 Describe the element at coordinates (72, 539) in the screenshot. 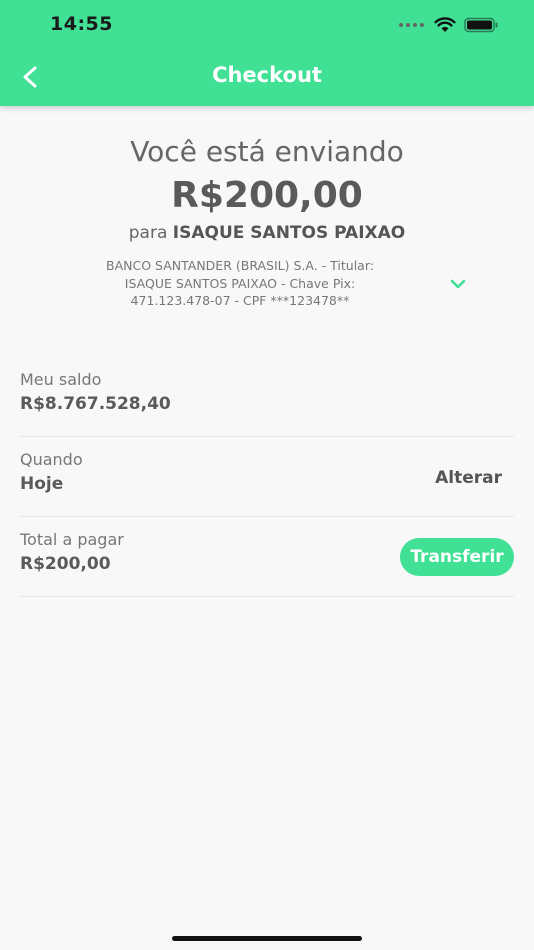

I see `total-label: Total a pagar` at that location.